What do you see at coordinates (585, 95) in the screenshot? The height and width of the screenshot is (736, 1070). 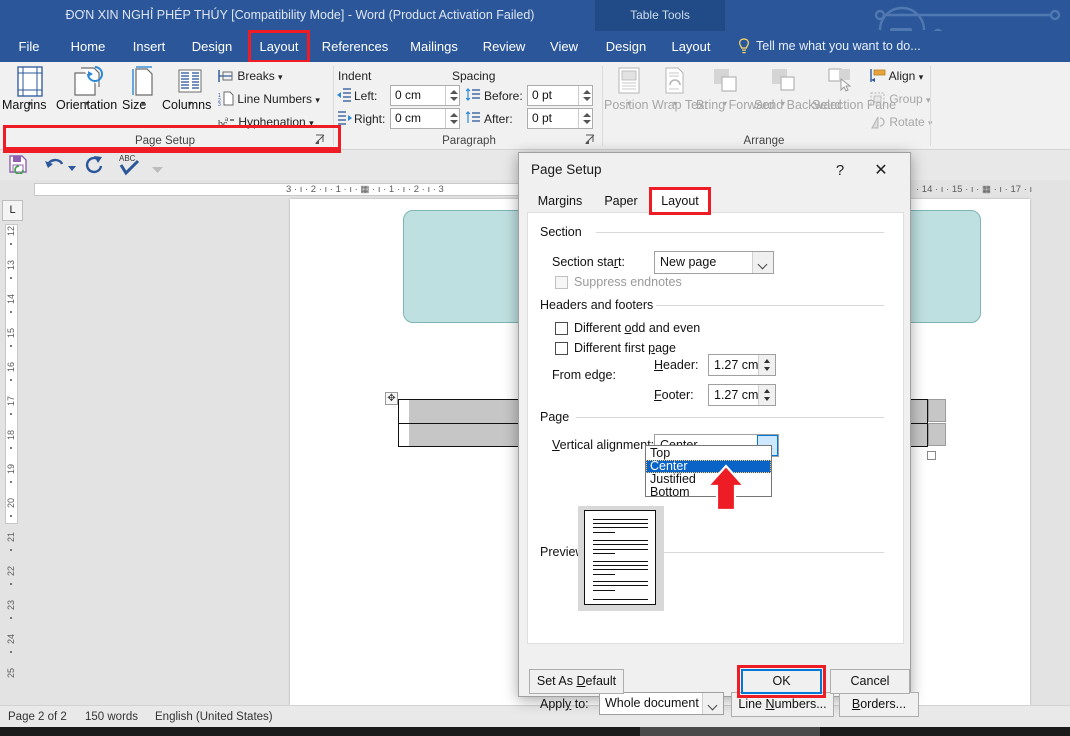 I see `spacing-before-stepper` at bounding box center [585, 95].